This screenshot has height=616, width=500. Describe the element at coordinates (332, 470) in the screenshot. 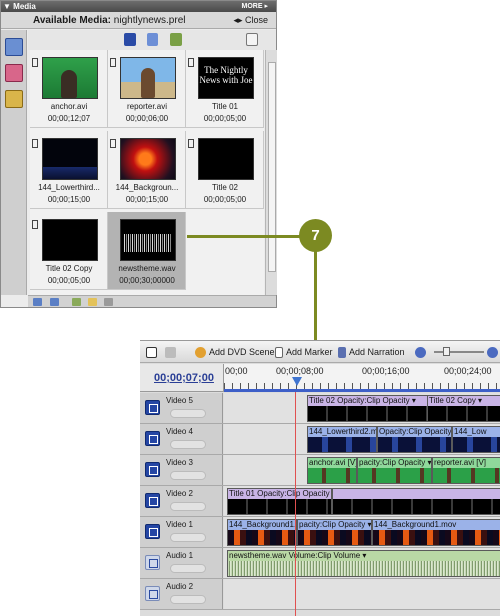

I see `timeline-clip: anchor.avi [V]` at that location.